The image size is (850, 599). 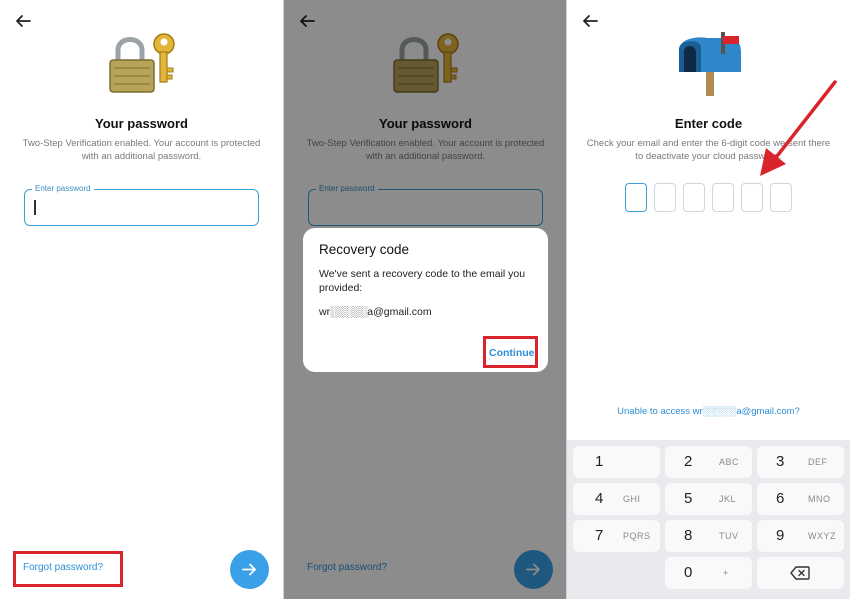 What do you see at coordinates (63, 188) in the screenshot?
I see `password-field-label: Enter password` at bounding box center [63, 188].